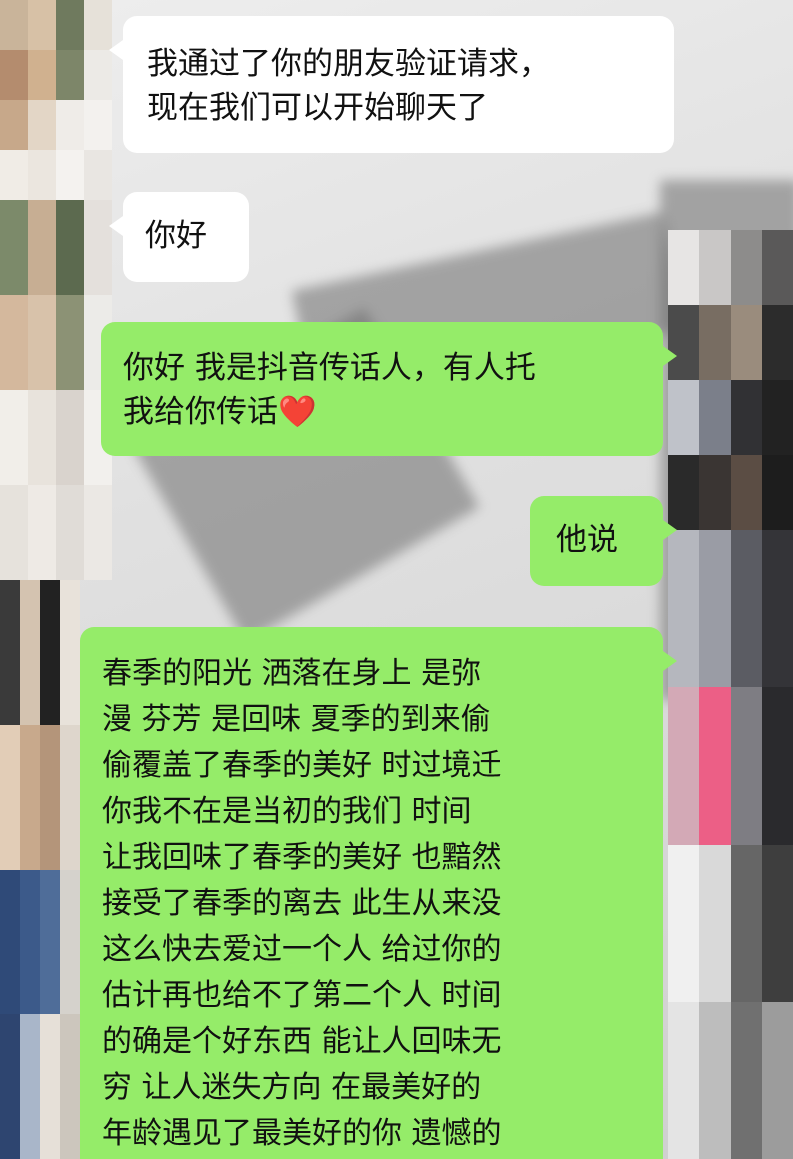  Describe the element at coordinates (292, 673) in the screenshot. I see `message-text: 春季的阳光 洒落在身上 是弥` at that location.